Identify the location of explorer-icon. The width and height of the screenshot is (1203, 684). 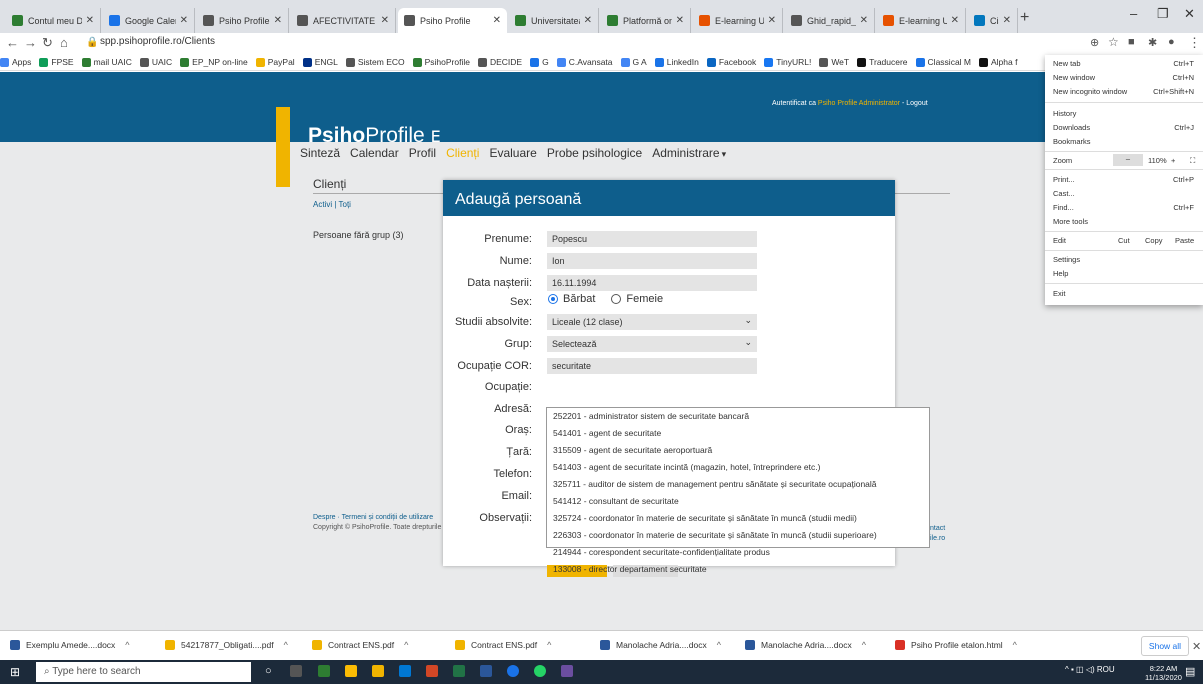
(324, 671).